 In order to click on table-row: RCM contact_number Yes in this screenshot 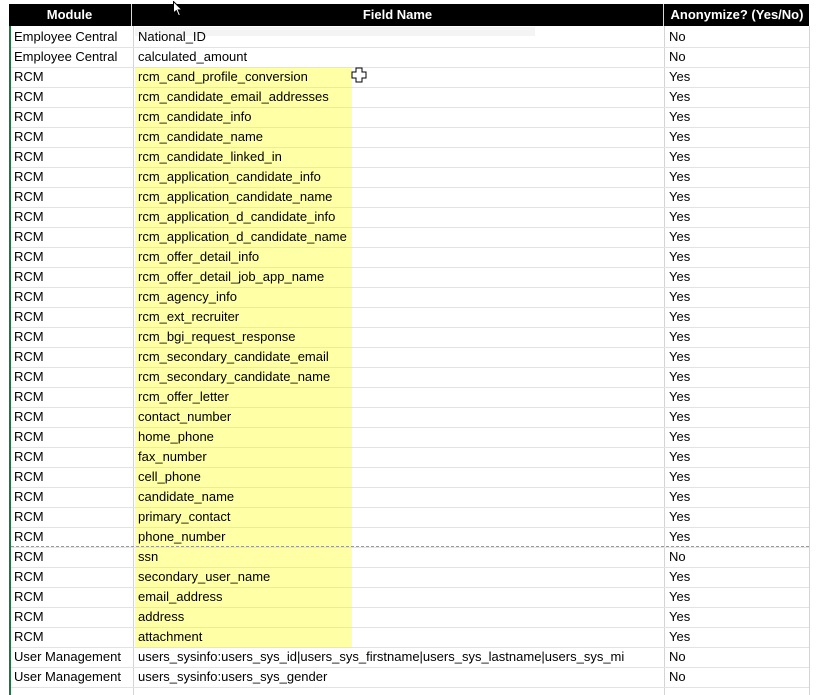, I will do `click(410, 417)`.